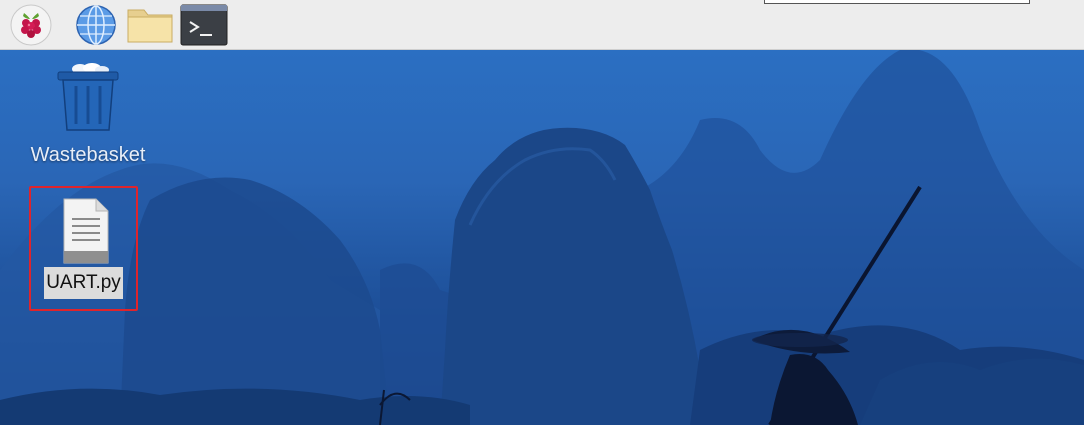 The width and height of the screenshot is (1084, 425). What do you see at coordinates (897, 2) in the screenshot?
I see `panel-text-field` at bounding box center [897, 2].